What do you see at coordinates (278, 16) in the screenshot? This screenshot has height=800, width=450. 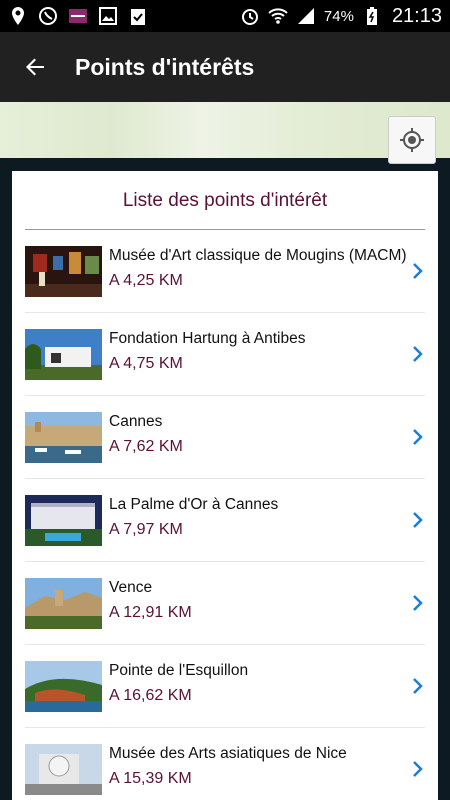 I see `wifi-icon` at bounding box center [278, 16].